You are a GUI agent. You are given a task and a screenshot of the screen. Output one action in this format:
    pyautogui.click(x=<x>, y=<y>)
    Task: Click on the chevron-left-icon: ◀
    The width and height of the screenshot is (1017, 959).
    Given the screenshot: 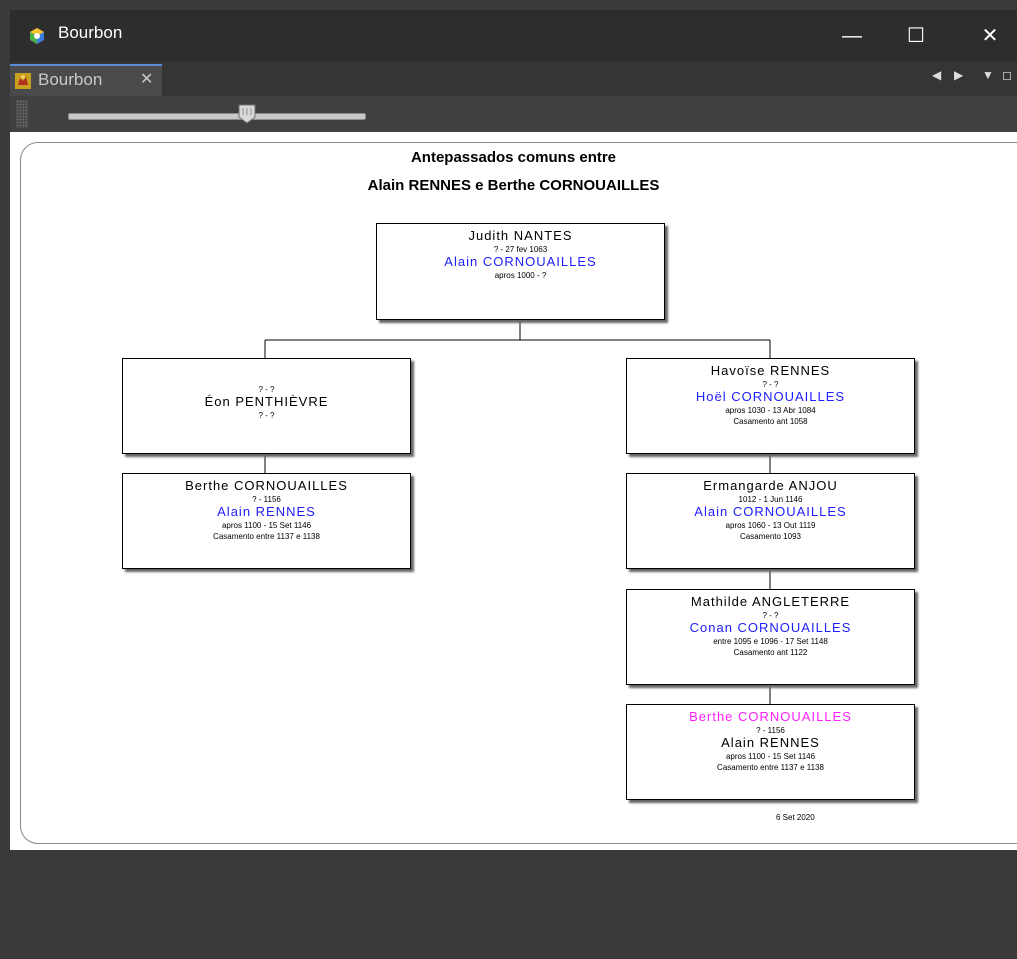 What is the action you would take?
    pyautogui.click(x=936, y=75)
    